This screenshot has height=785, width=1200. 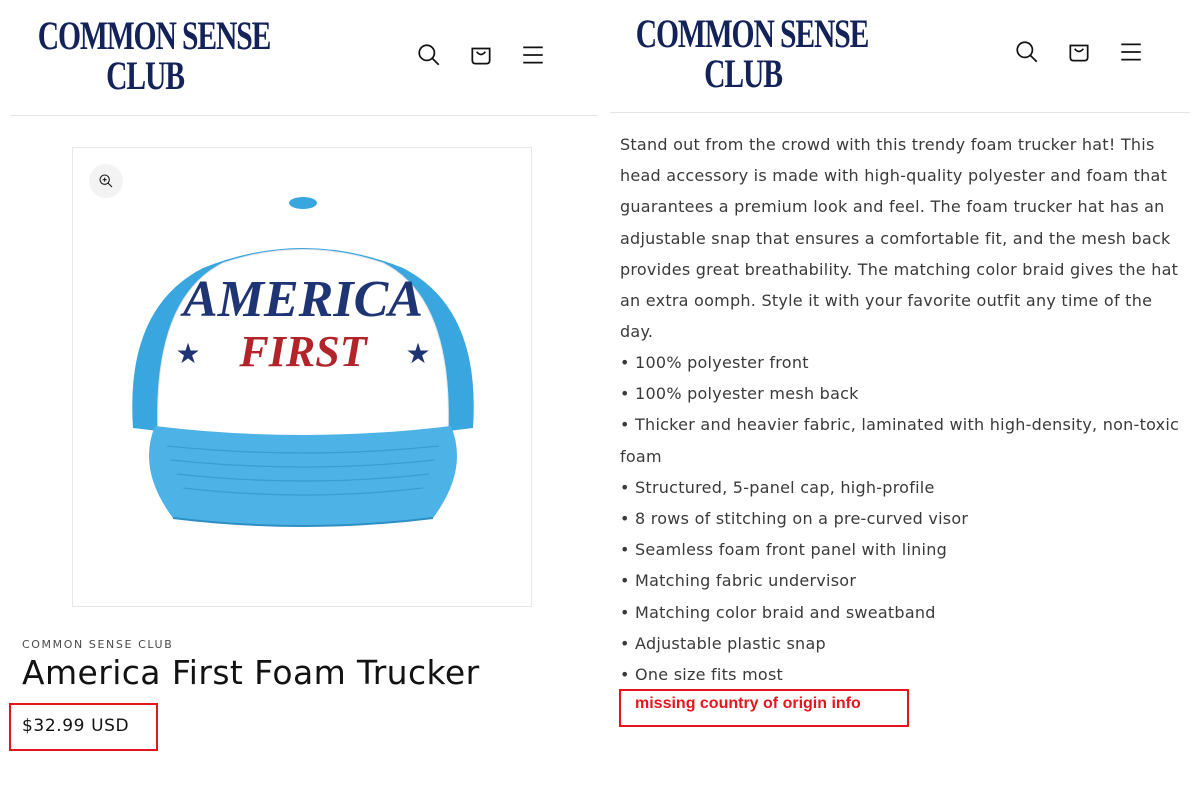 I want to click on annotation-note: missing country of origin info, so click(x=748, y=703).